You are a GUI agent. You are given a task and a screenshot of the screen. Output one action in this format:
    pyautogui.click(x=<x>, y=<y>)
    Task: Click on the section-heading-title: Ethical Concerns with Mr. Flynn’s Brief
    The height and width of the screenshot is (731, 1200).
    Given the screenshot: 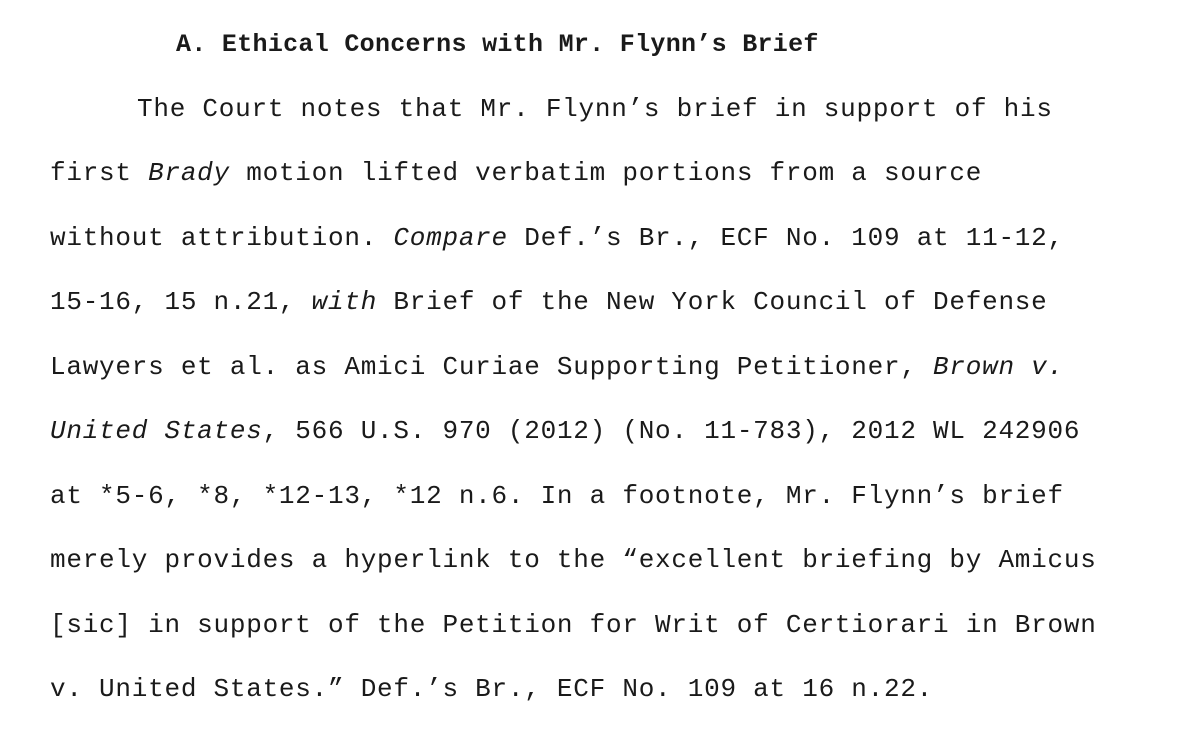 What is the action you would take?
    pyautogui.click(x=520, y=44)
    